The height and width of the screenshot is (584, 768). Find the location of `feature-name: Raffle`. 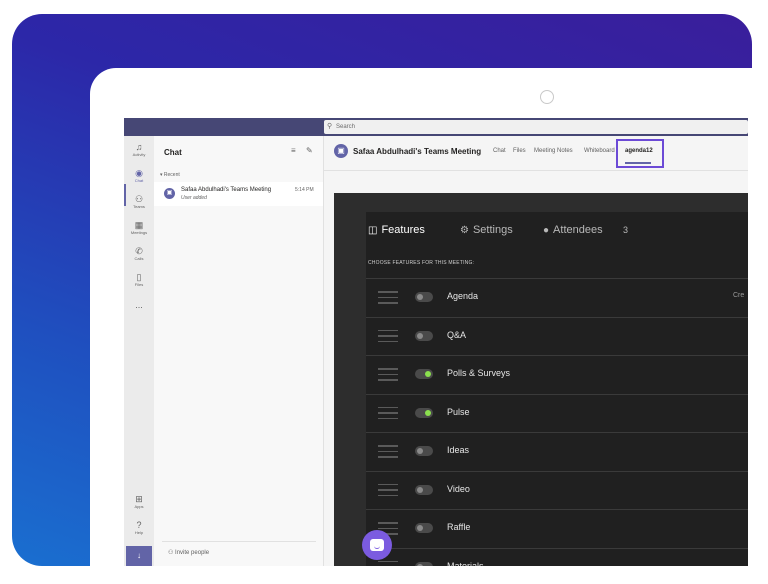

feature-name: Raffle is located at coordinates (459, 527).